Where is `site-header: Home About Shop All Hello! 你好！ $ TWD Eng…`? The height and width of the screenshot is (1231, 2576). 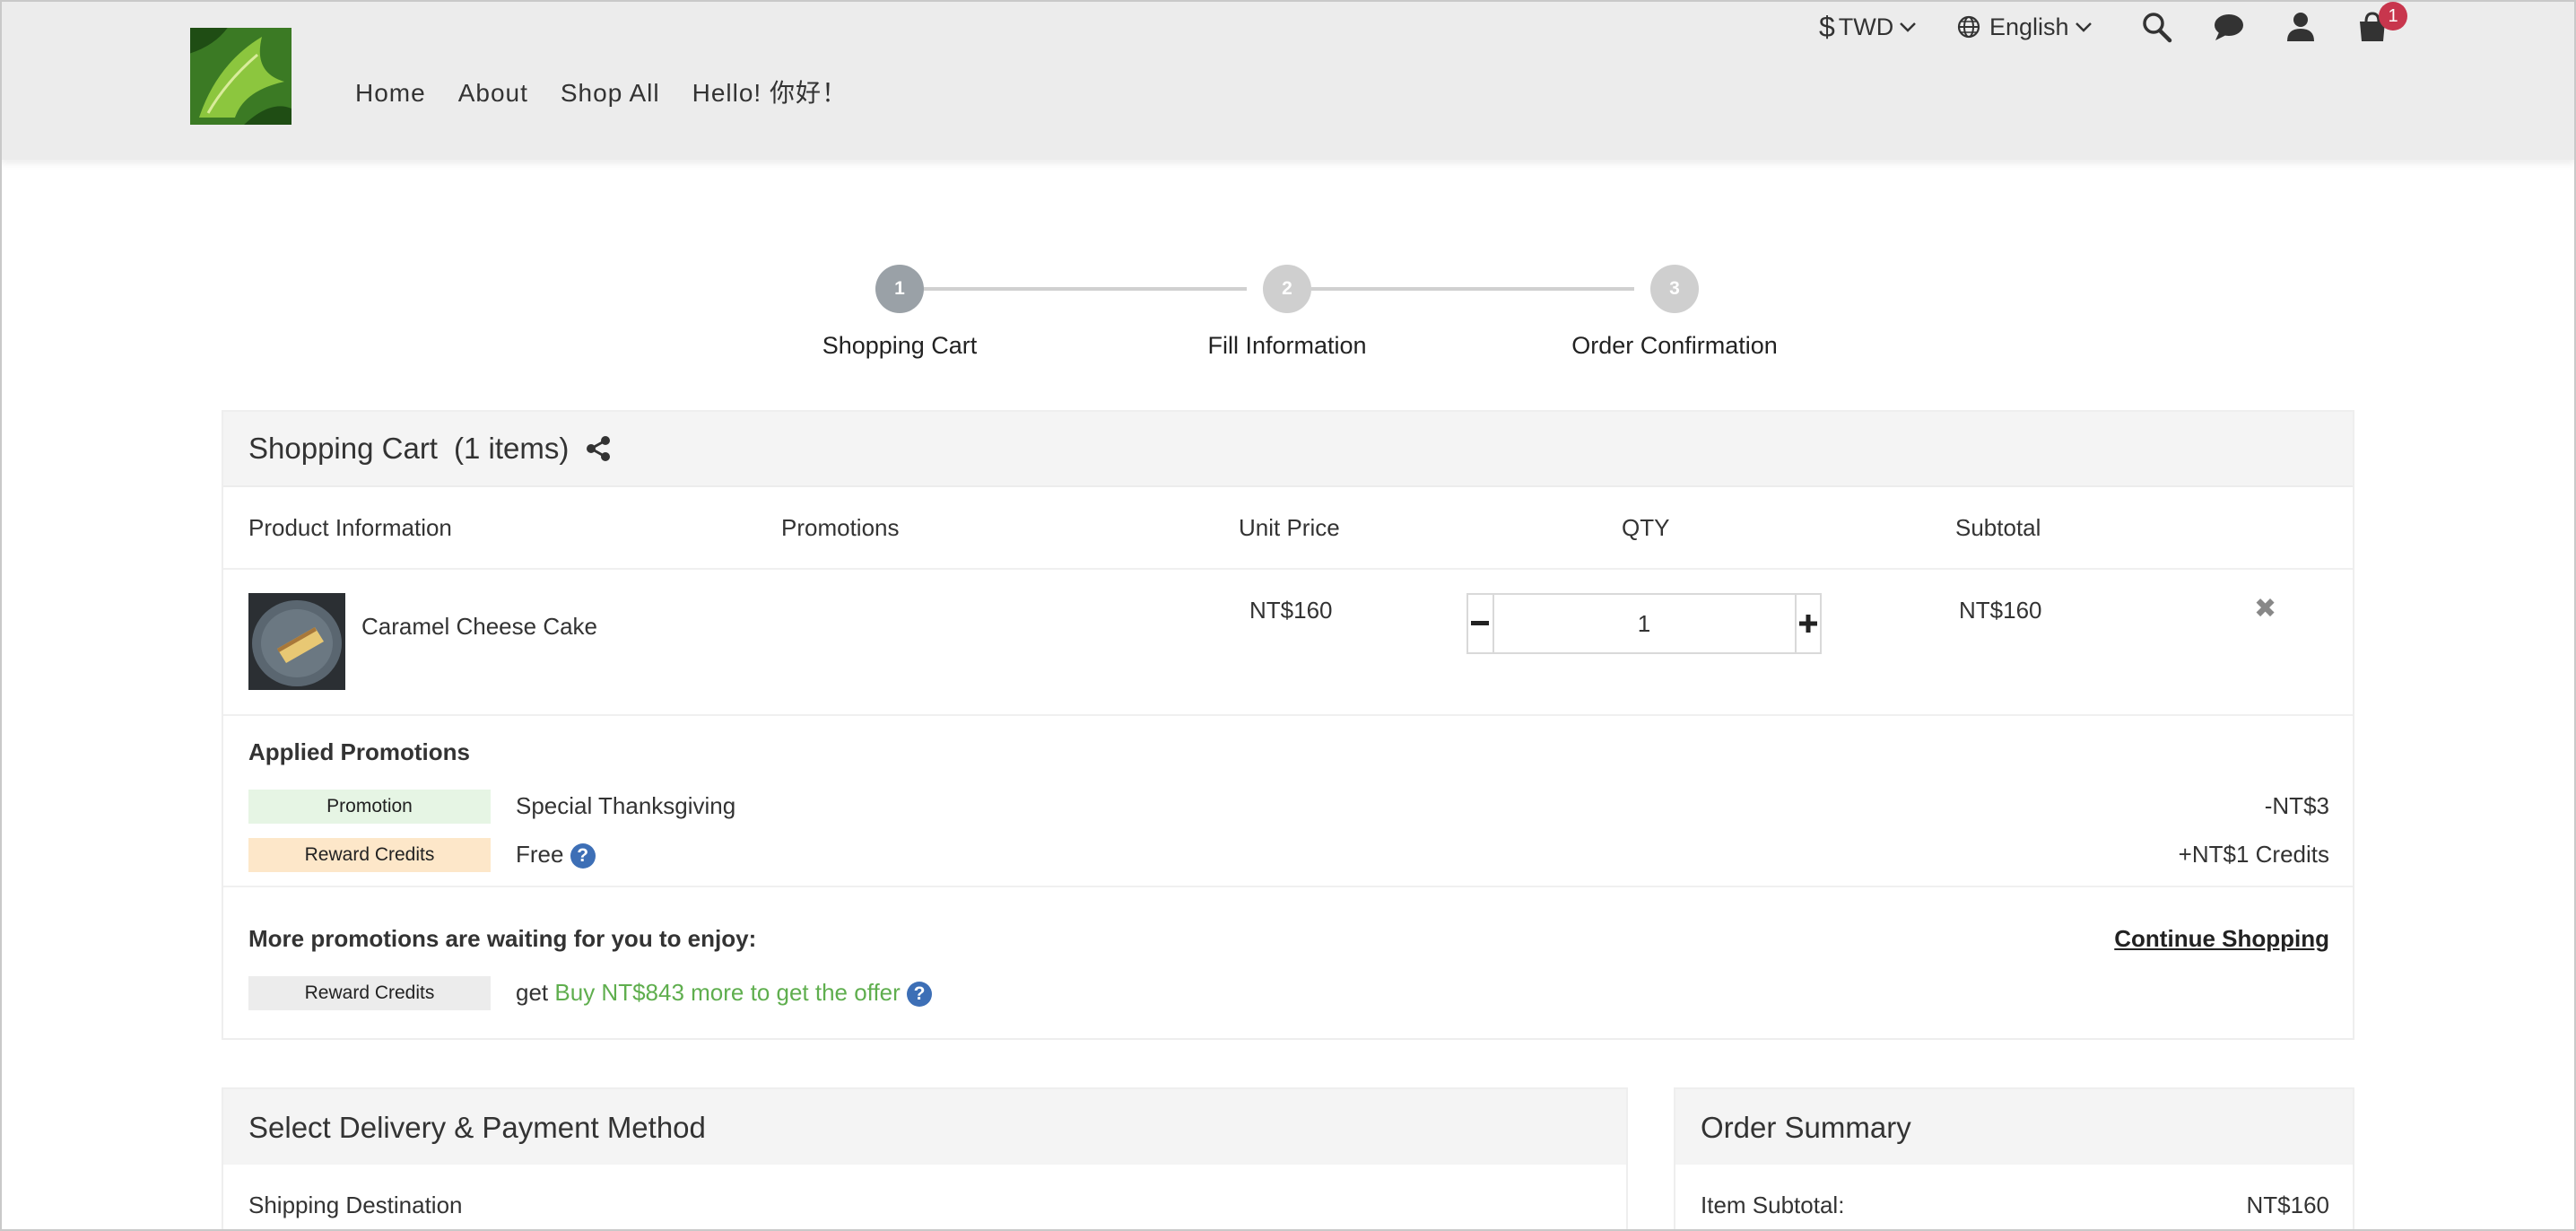 site-header: Home About Shop All Hello! 你好！ $ TWD Eng… is located at coordinates (1288, 80).